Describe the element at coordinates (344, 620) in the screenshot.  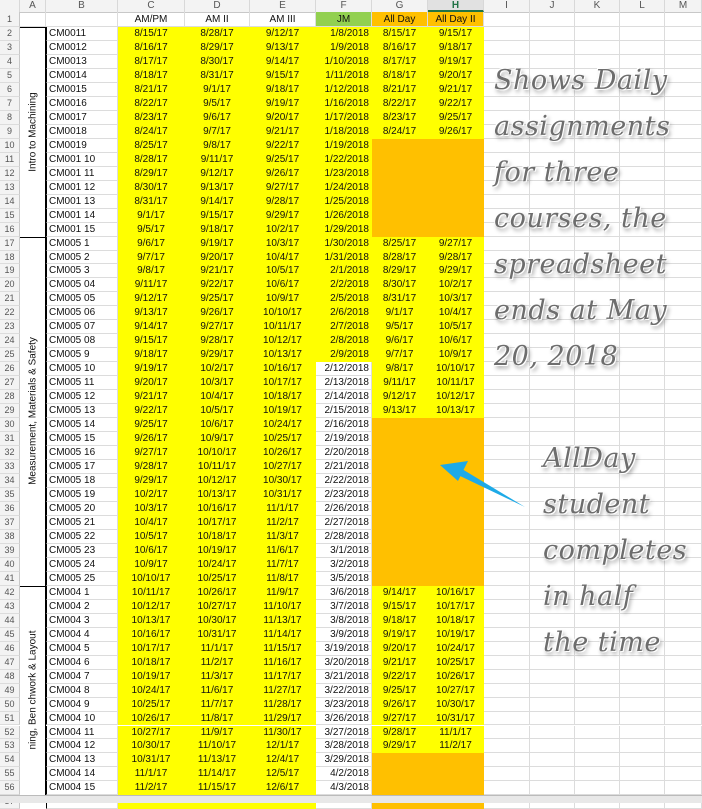
I see `date-cell-f: 3/8/2018` at that location.